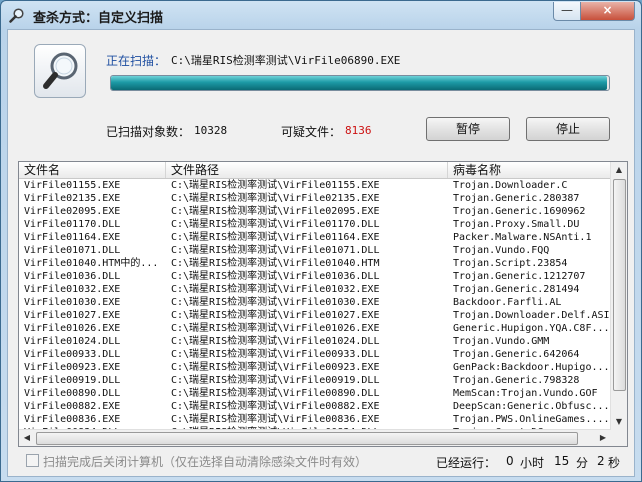 The image size is (642, 482). I want to click on file-path-cell: C:\瑞星RIS检测率测试\VirFile01155.EXE, so click(275, 185).